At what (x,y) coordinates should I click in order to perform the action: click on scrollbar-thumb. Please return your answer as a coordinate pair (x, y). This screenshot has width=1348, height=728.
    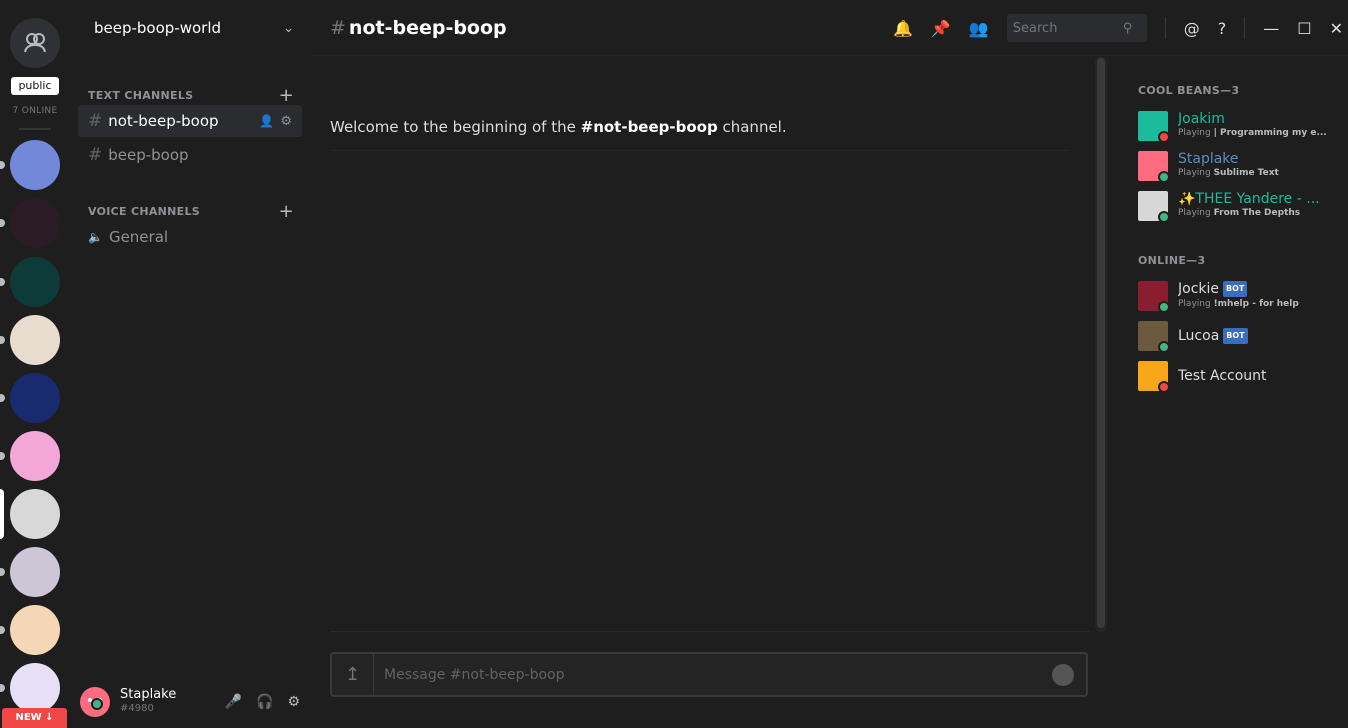
    Looking at the image, I should click on (1101, 343).